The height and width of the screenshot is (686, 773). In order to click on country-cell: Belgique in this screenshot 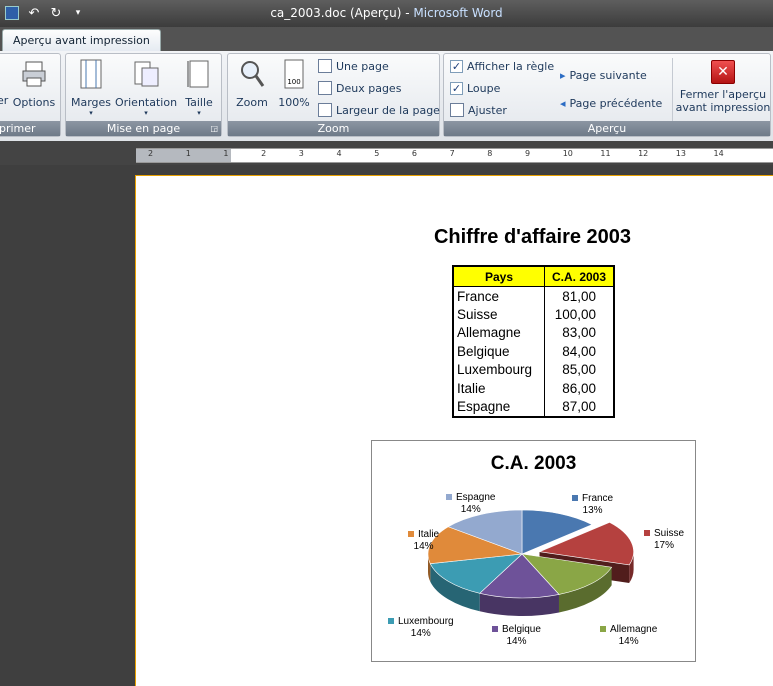, I will do `click(498, 351)`.